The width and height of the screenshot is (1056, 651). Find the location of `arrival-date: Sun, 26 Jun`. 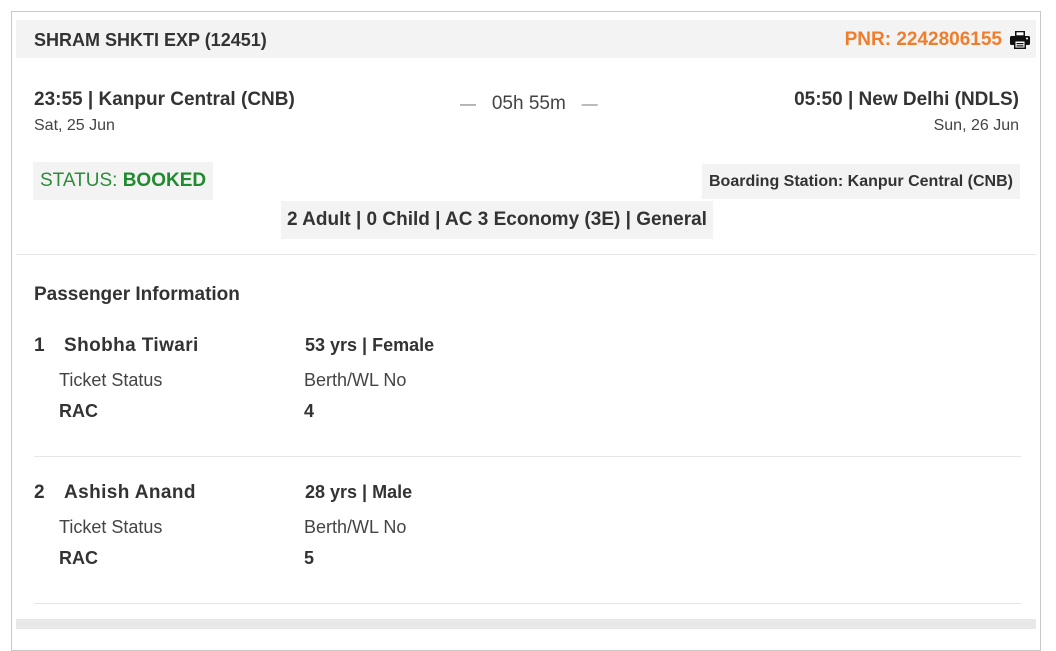

arrival-date: Sun, 26 Jun is located at coordinates (976, 125).